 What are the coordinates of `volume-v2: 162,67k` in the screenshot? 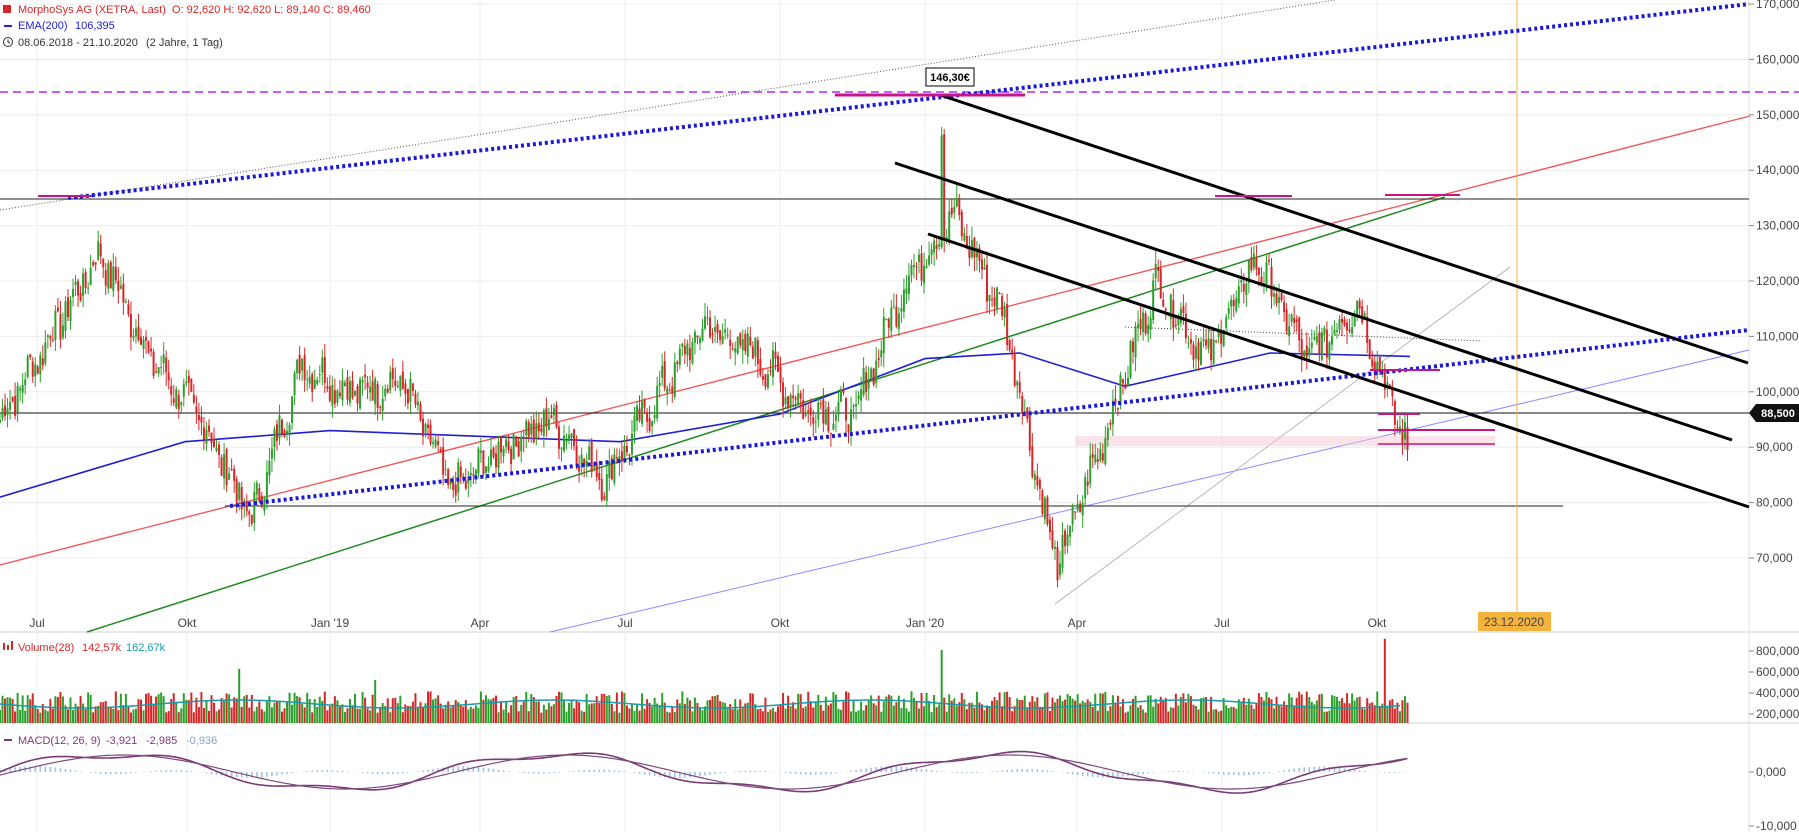 It's located at (146, 648).